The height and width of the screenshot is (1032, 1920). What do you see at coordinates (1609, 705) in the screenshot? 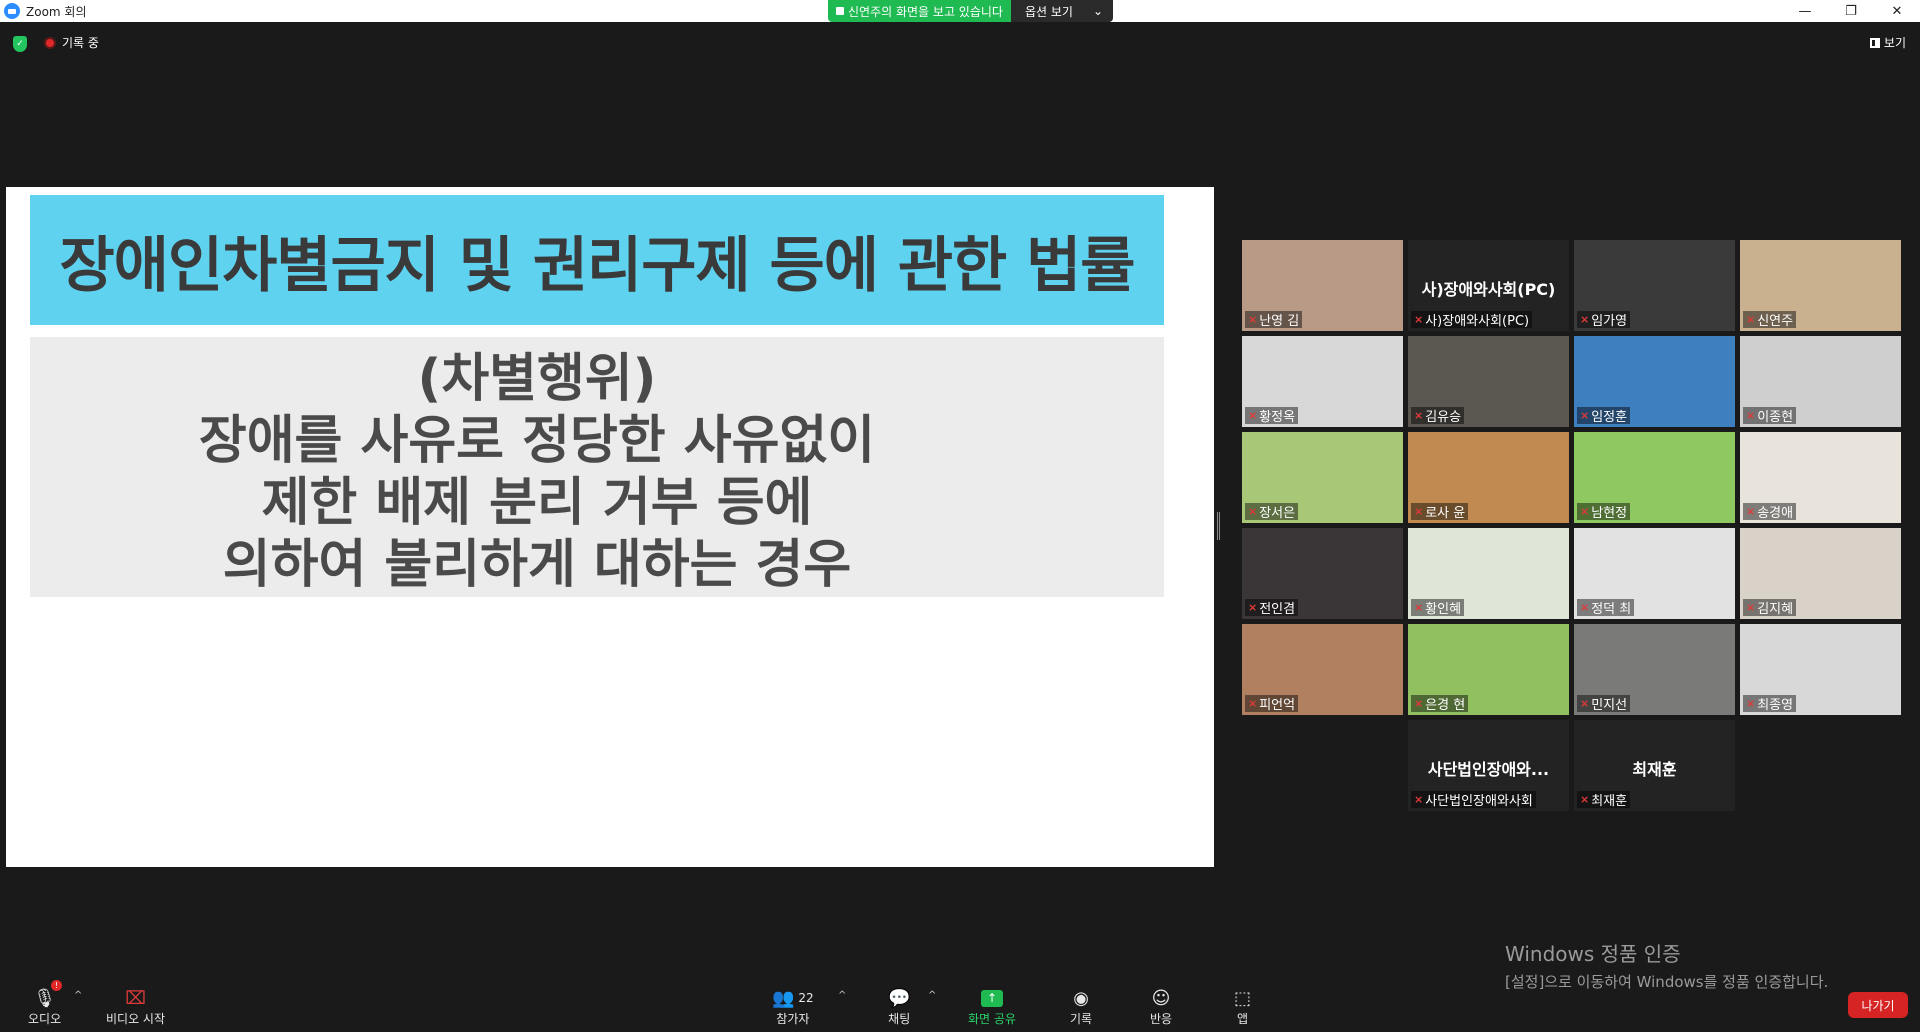
I see `participant-name: 민지선` at bounding box center [1609, 705].